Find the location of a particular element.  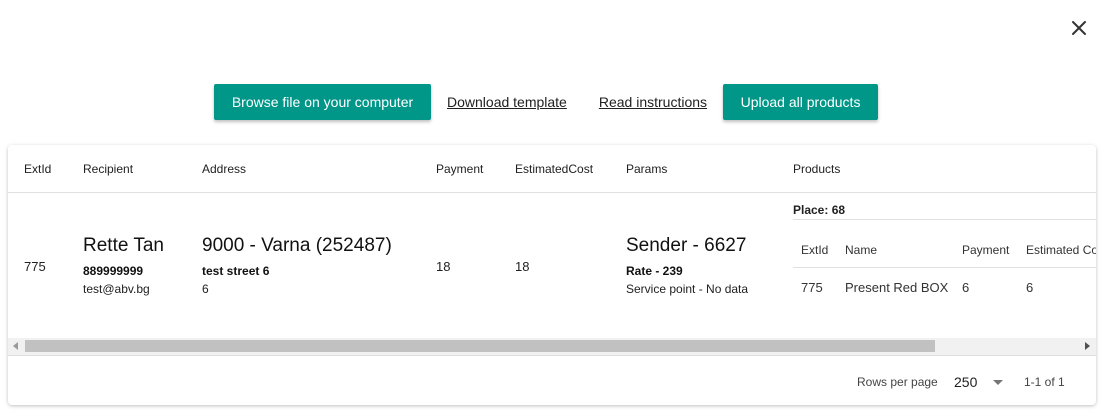

params-service: Service point - No data is located at coordinates (687, 289).